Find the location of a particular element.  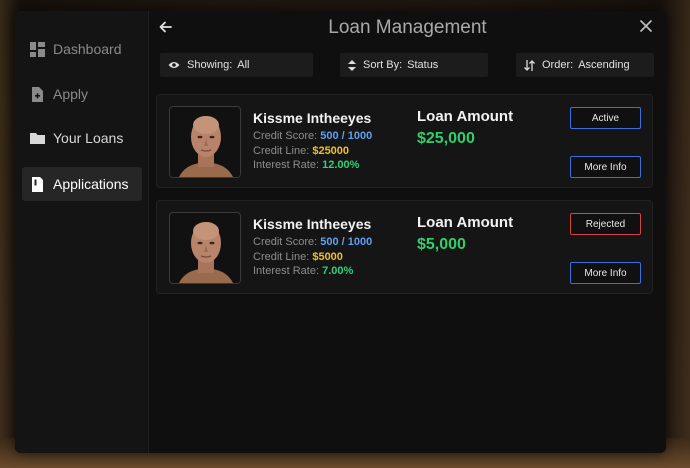

document-icon is located at coordinates (37, 184).